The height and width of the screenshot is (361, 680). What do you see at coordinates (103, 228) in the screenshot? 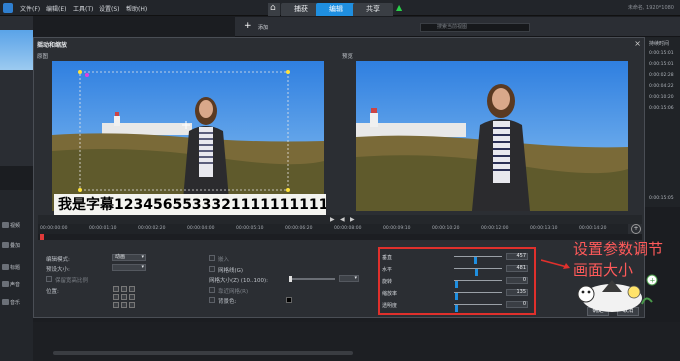
I see `ruler-tick: 00:00:01:10` at bounding box center [103, 228].